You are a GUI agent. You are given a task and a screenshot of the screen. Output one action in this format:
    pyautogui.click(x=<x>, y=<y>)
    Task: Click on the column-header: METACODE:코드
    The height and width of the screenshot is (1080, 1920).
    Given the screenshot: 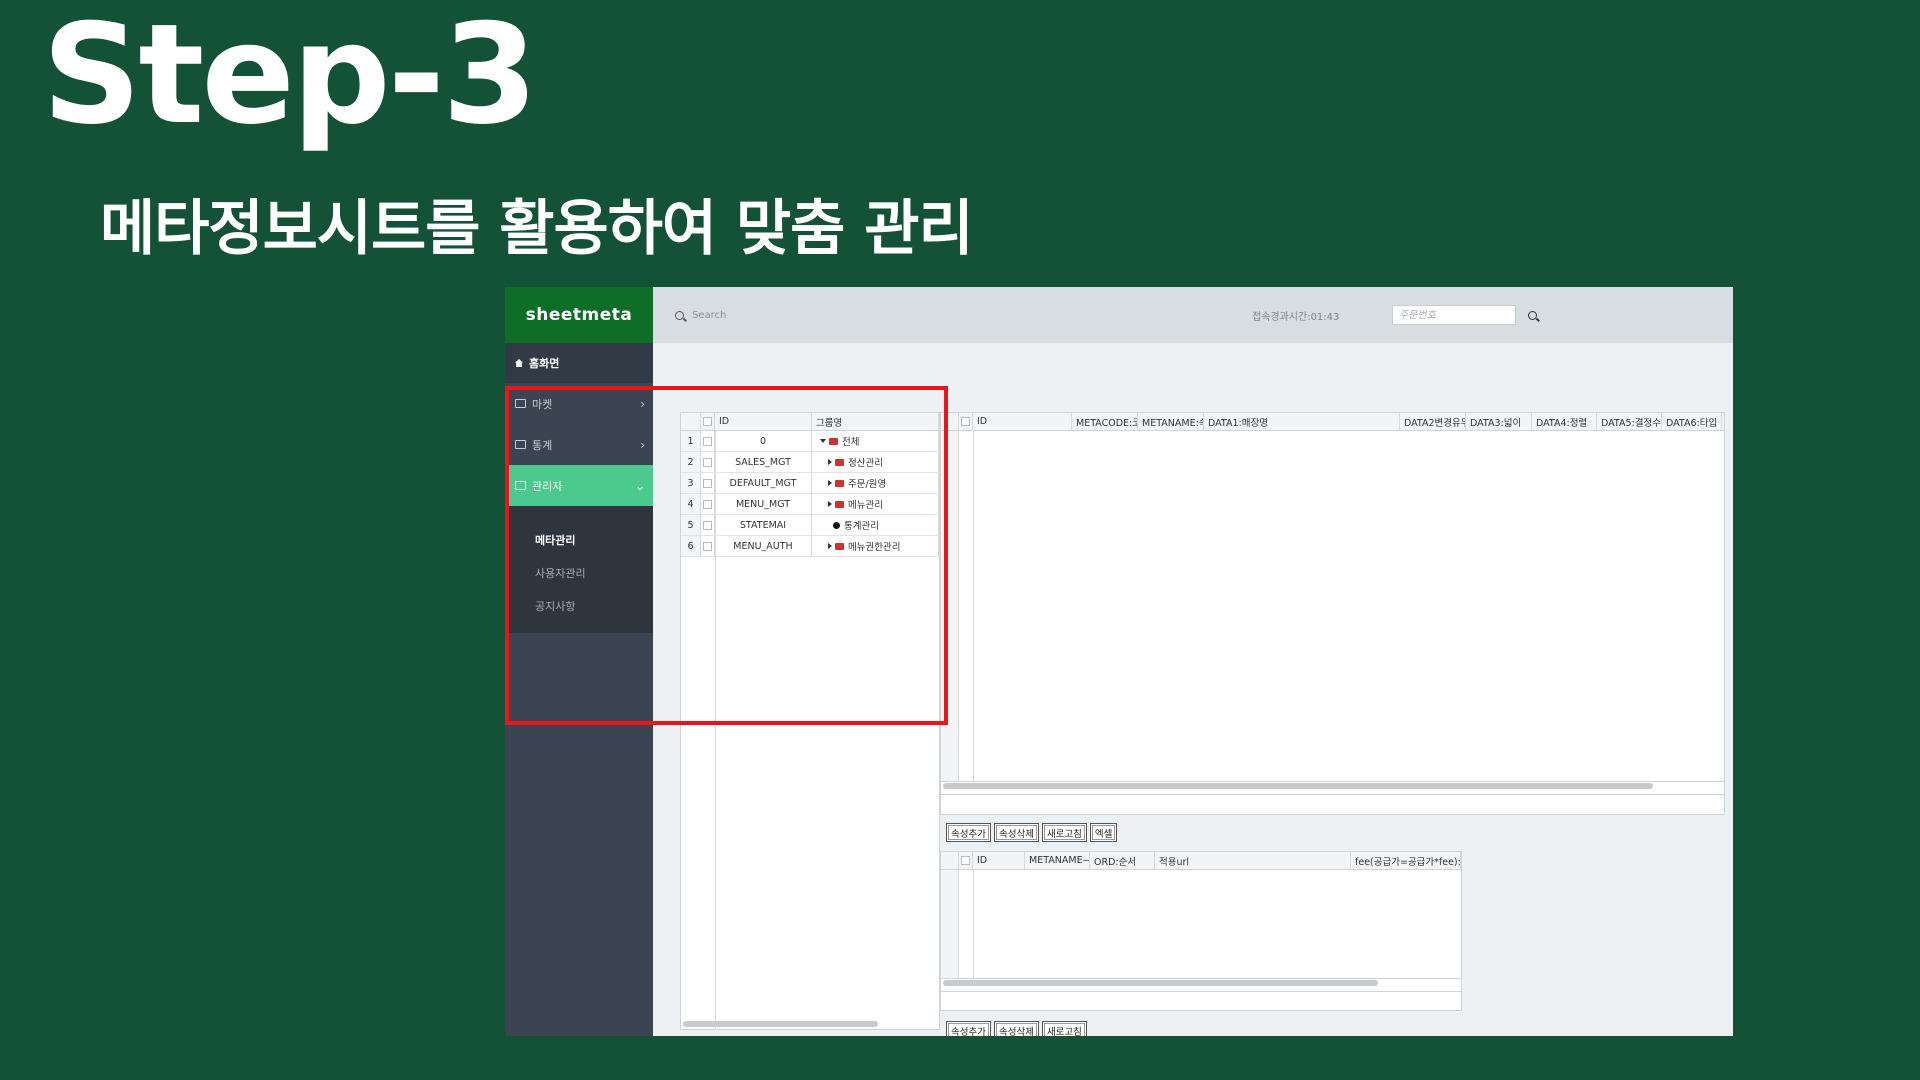 What is the action you would take?
    pyautogui.click(x=1105, y=421)
    